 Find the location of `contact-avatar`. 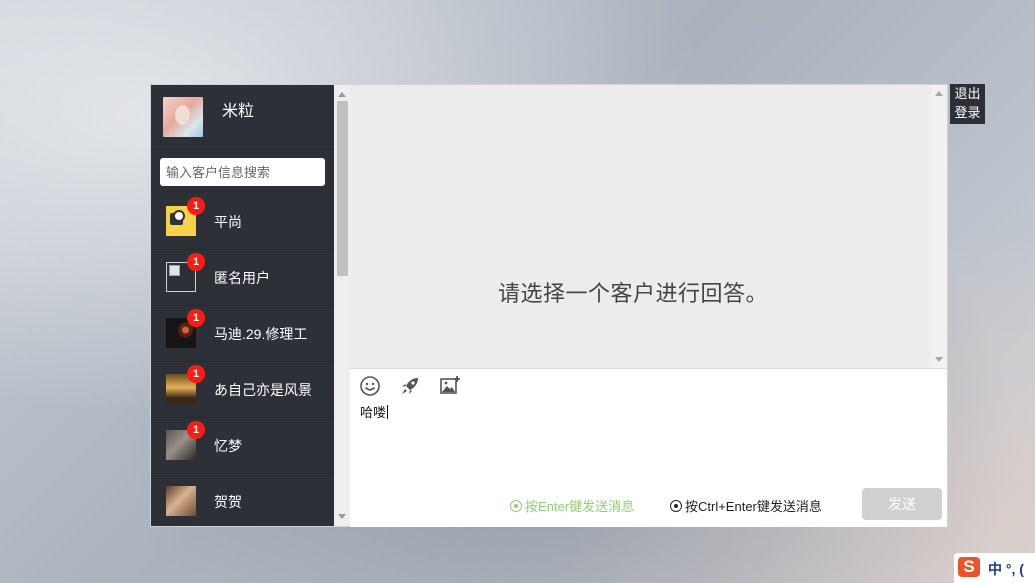

contact-avatar is located at coordinates (181, 501).